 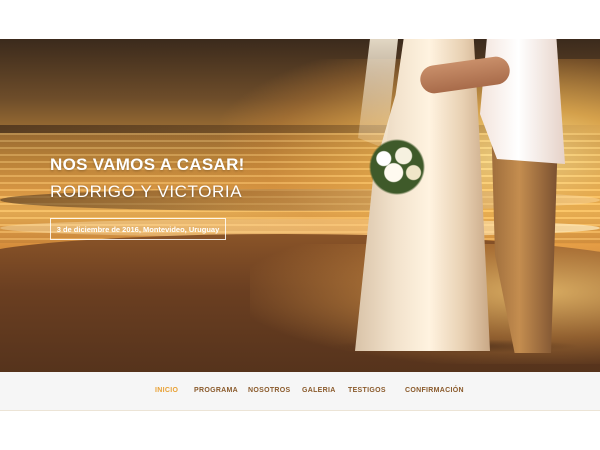 I want to click on nav-item-confirmacion: CONFIRMACIÓN, so click(x=434, y=390).